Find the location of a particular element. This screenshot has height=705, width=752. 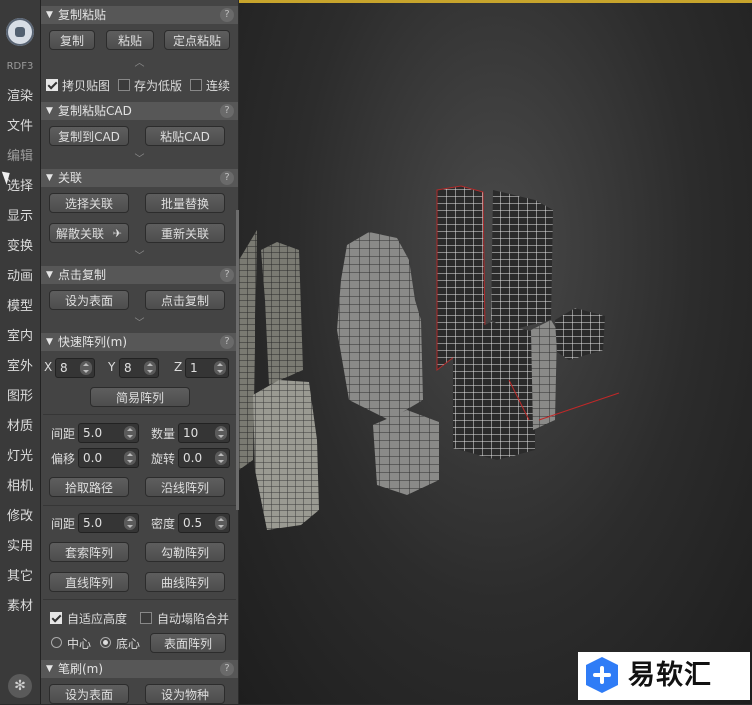

density-label: 密度 is located at coordinates (163, 524).